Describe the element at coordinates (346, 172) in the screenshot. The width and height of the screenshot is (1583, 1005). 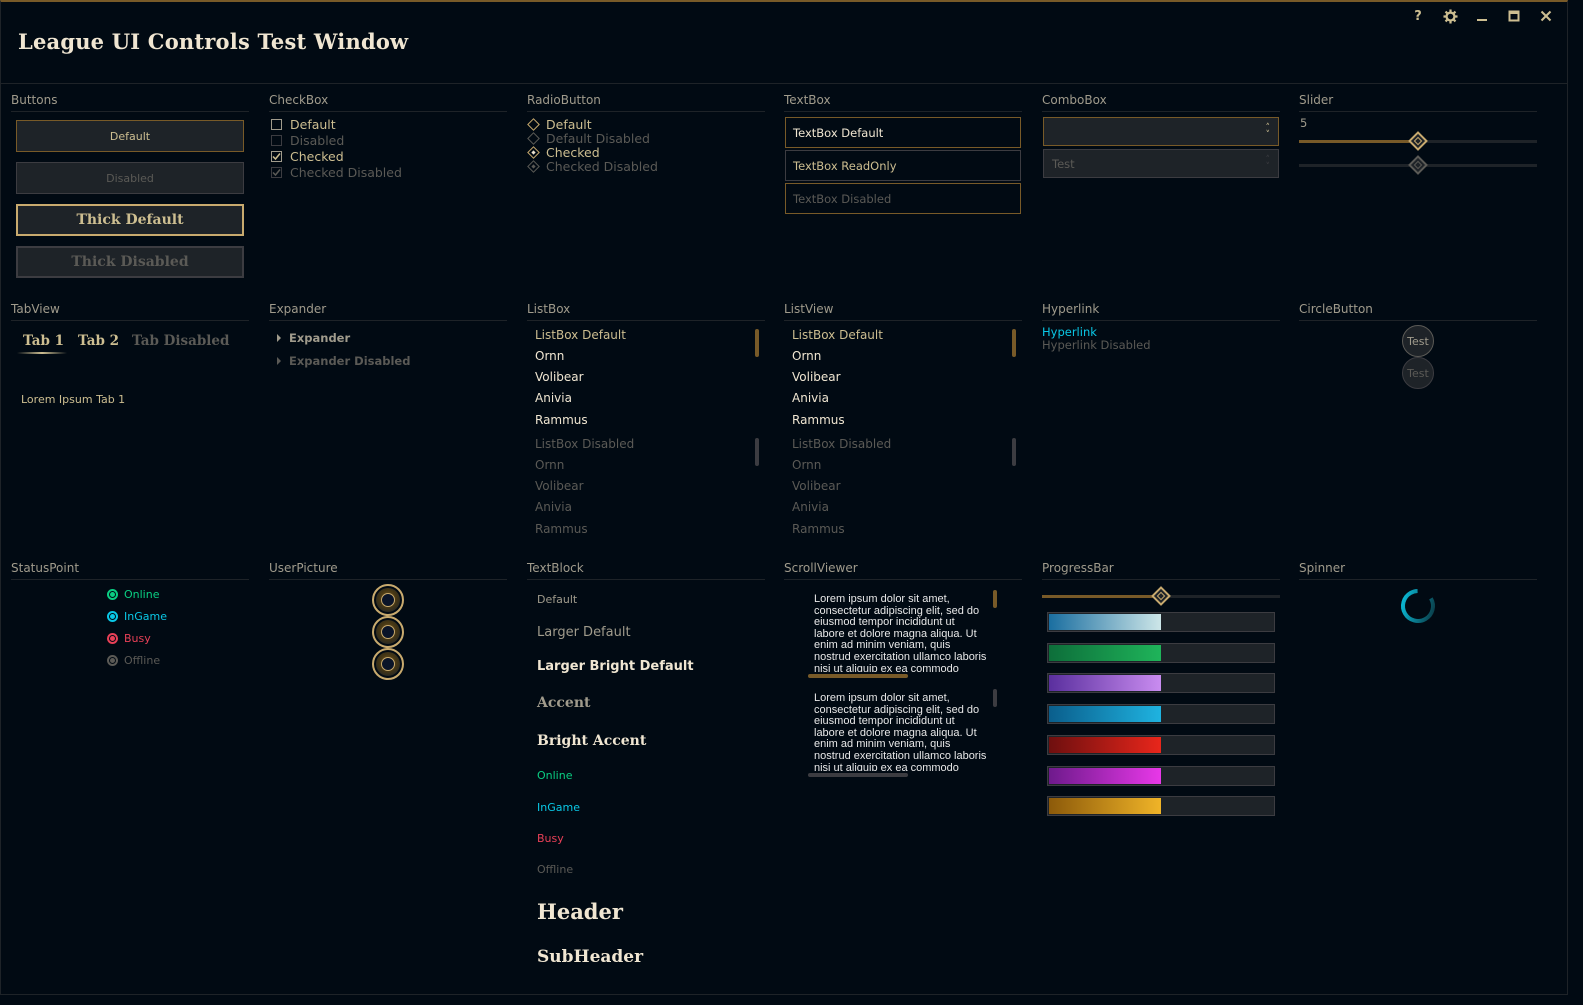
I see `checkbox-label: Checked Disabled` at that location.